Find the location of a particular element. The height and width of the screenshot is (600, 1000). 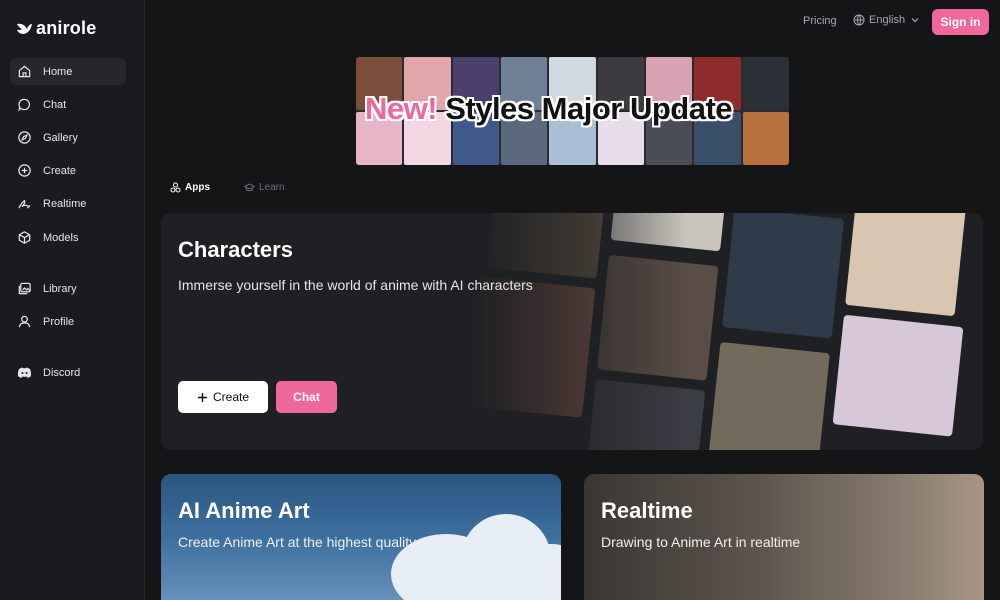

chevron-down-icon is located at coordinates (915, 20).